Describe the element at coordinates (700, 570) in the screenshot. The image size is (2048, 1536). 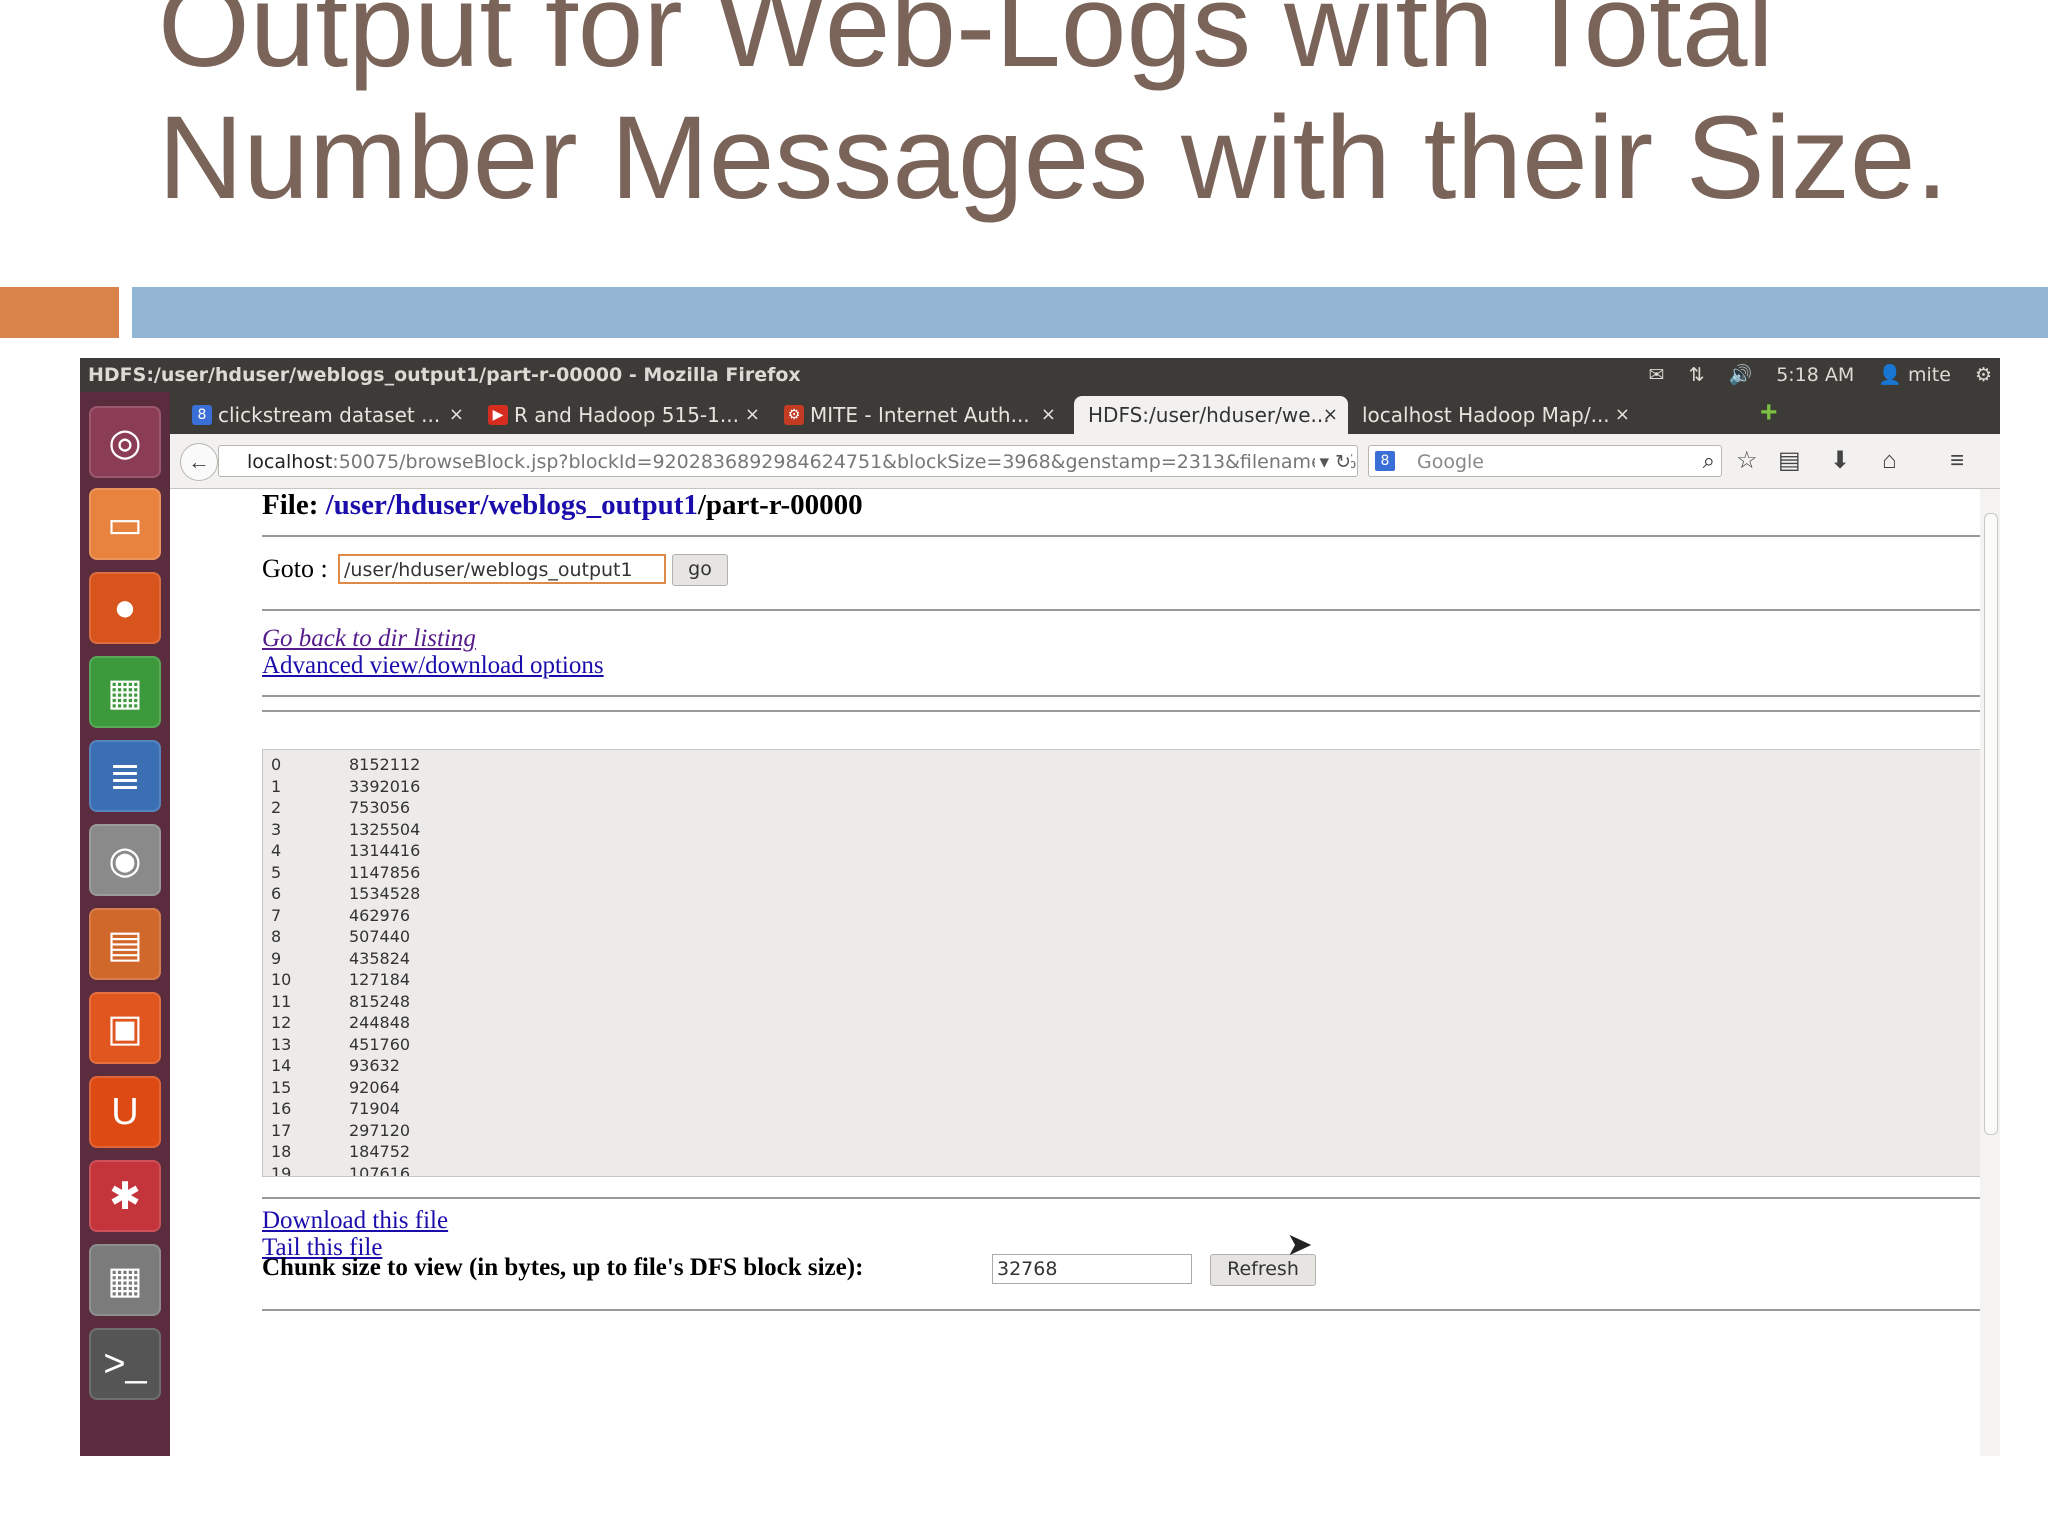
I see `go-button: go` at that location.